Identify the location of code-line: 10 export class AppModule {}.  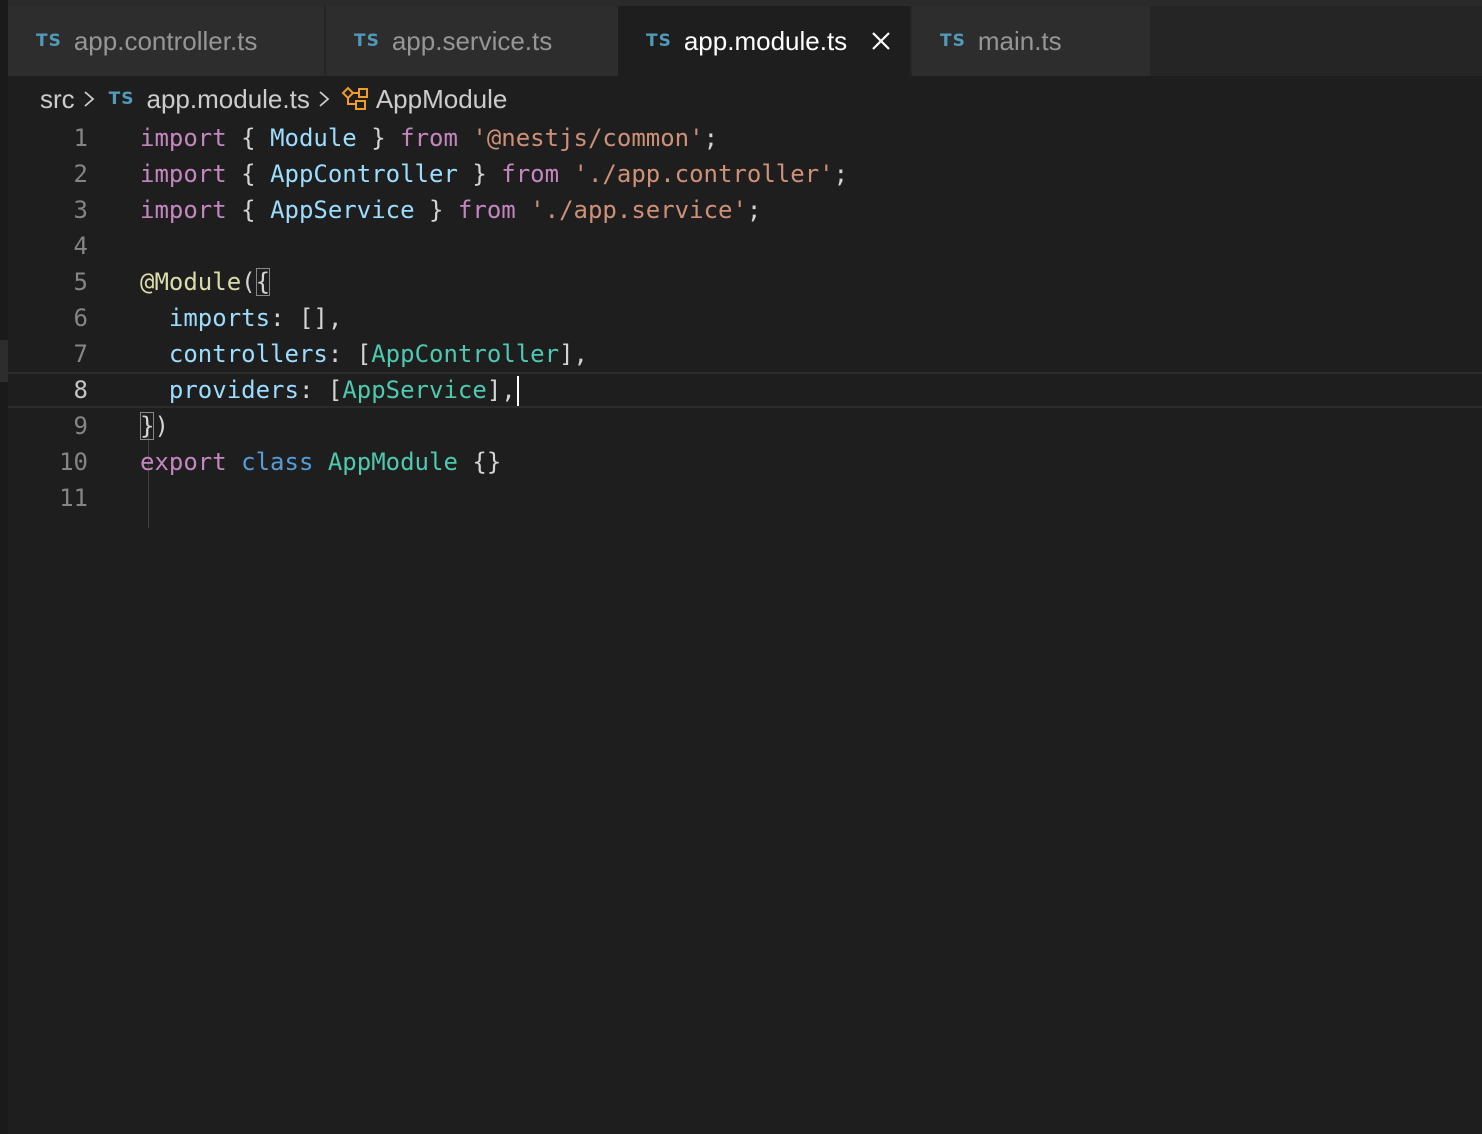
(745, 462).